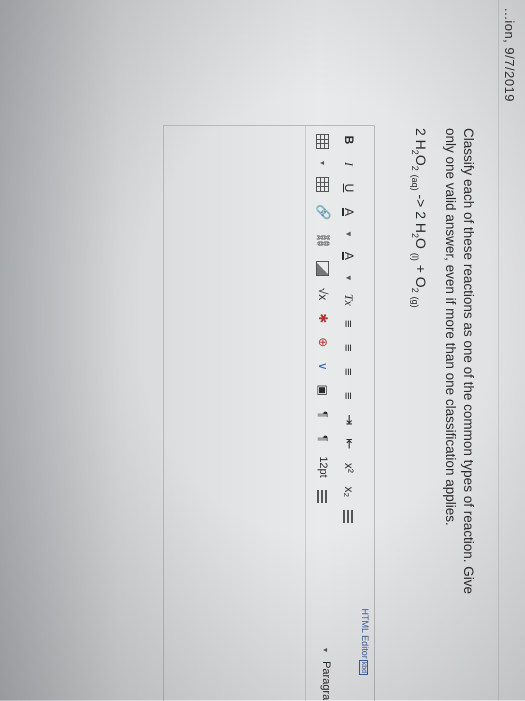 The image size is (525, 701). I want to click on align-left-icon: ≡, so click(349, 324).